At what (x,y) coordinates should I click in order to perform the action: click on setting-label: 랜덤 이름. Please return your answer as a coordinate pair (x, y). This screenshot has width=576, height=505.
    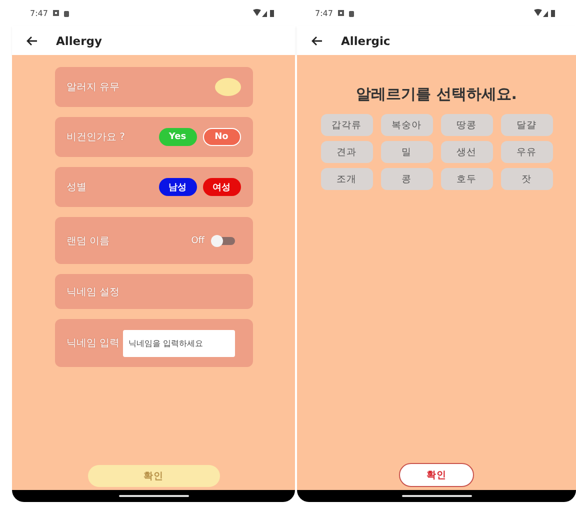
    Looking at the image, I should click on (88, 241).